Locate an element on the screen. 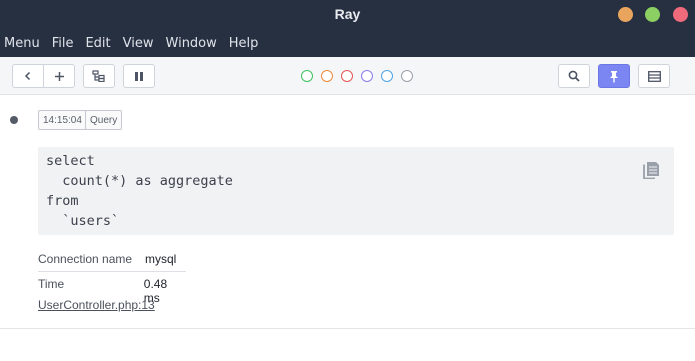  menu-item-menu: Menu is located at coordinates (22, 43).